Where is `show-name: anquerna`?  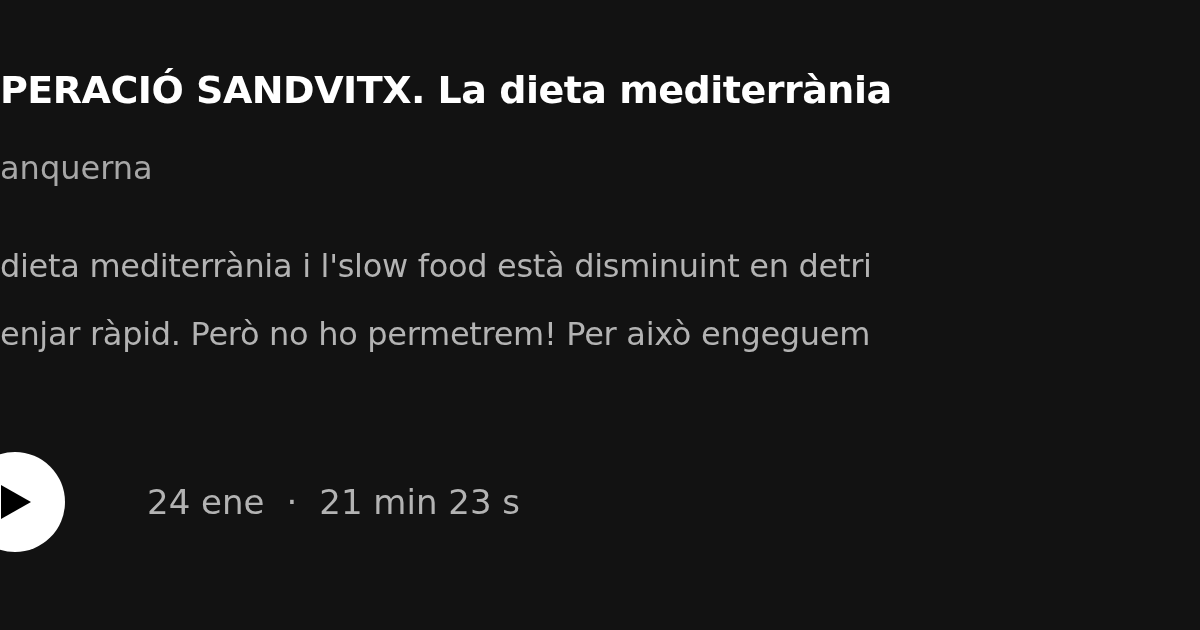 show-name: anquerna is located at coordinates (76, 168).